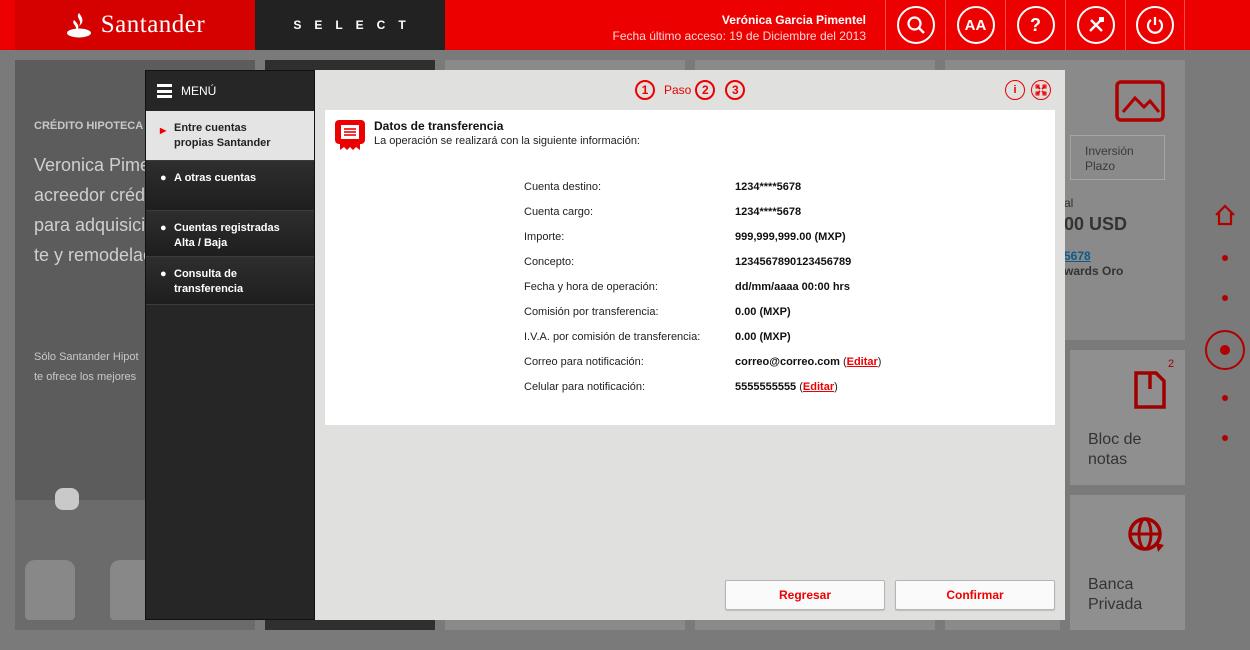 The width and height of the screenshot is (1250, 650). I want to click on panel-title: Datos de transferencia, so click(439, 126).